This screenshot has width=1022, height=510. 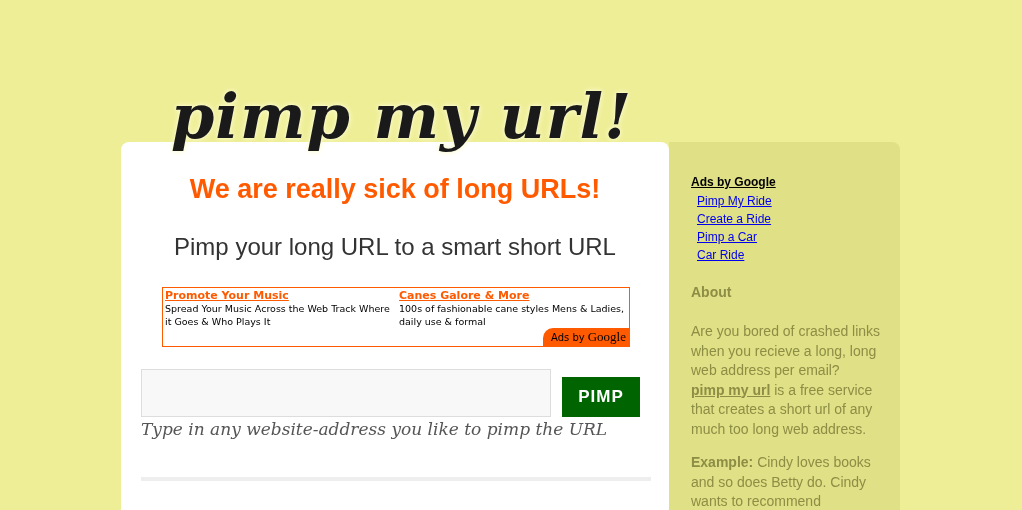 I want to click on ad-text: Spread Your Music Across the Web Track Where it Goes & Who Plays It, so click(x=278, y=315).